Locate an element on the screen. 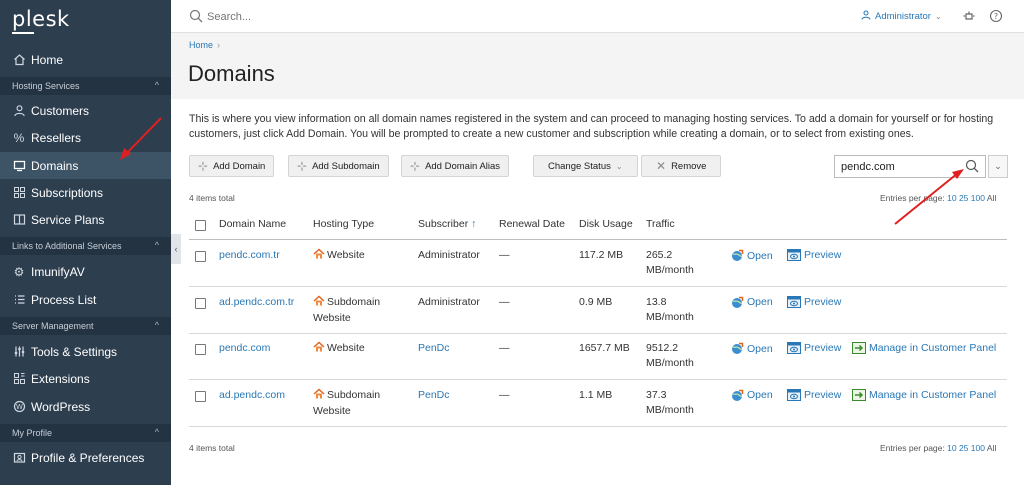 The width and height of the screenshot is (1024, 485). sidebar-item-label: Tools & Settings is located at coordinates (74, 351).